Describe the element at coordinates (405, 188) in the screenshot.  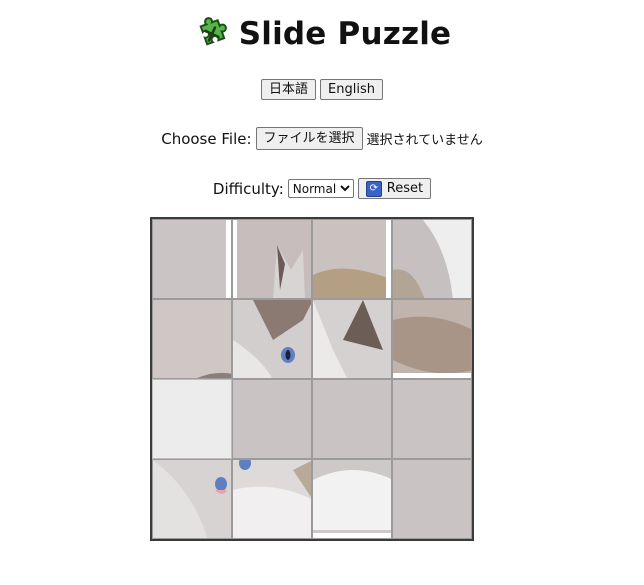
I see `reset-label: Reset` at that location.